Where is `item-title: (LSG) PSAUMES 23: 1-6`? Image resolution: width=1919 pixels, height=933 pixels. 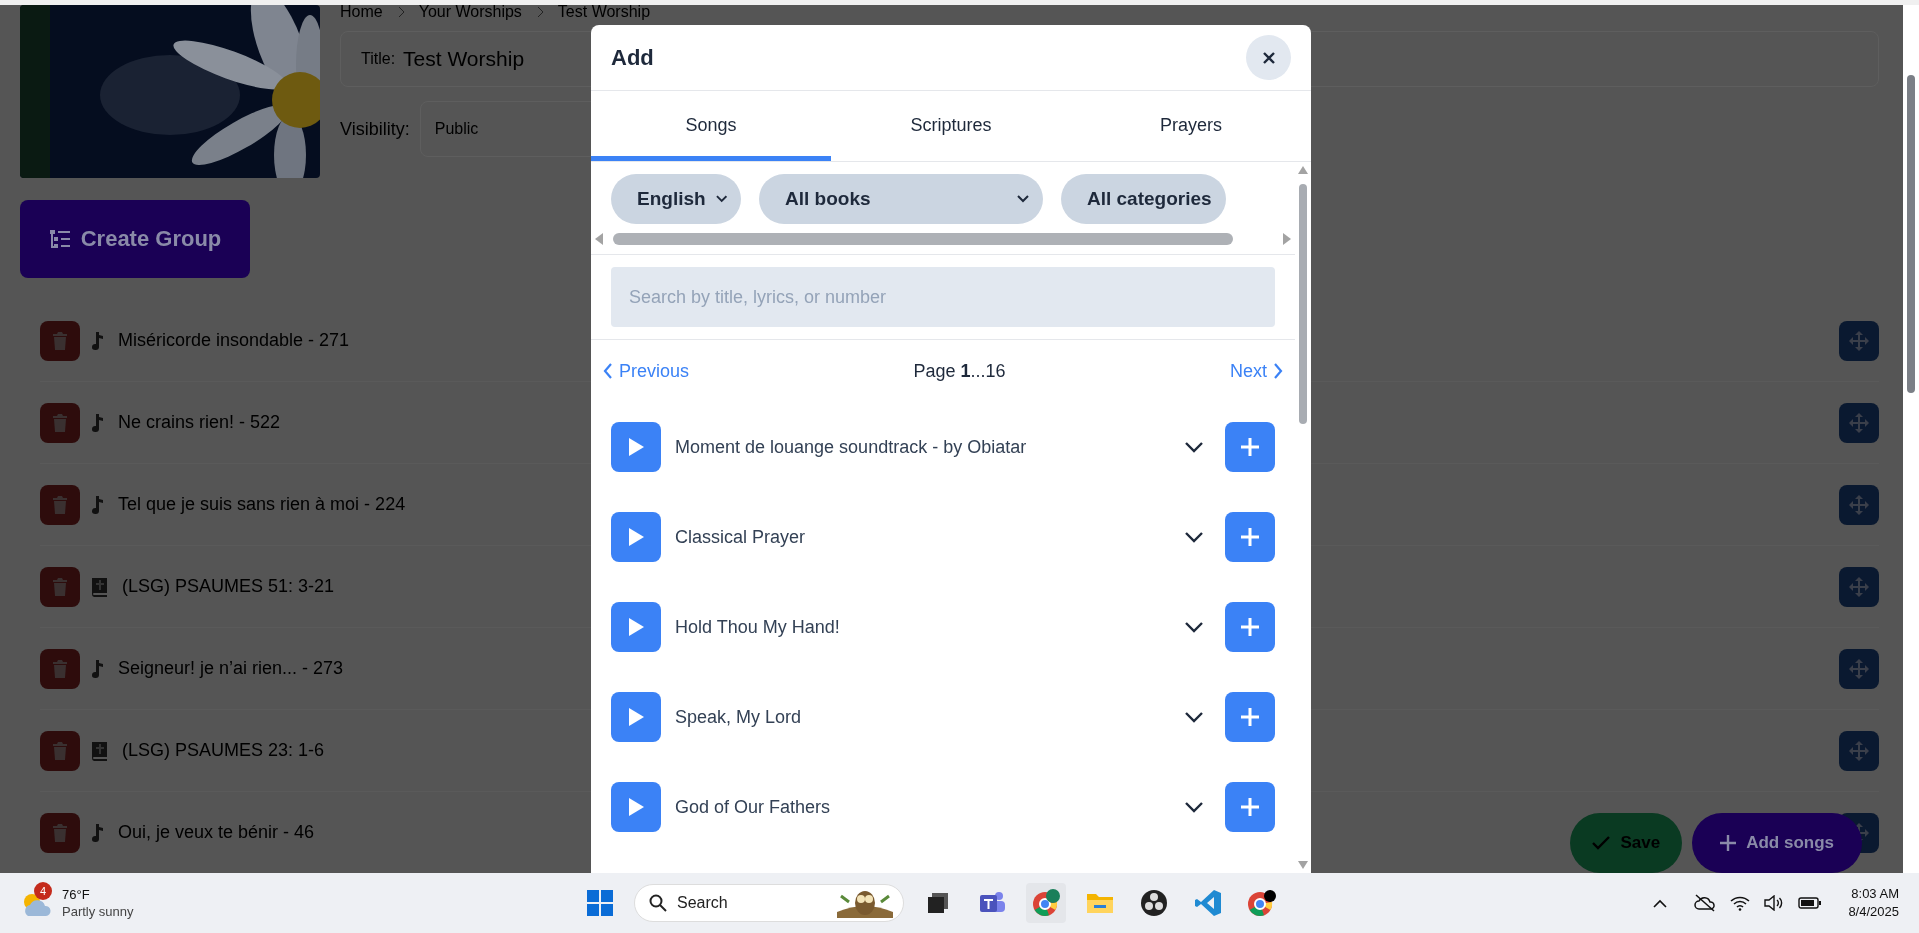 item-title: (LSG) PSAUMES 23: 1-6 is located at coordinates (223, 750).